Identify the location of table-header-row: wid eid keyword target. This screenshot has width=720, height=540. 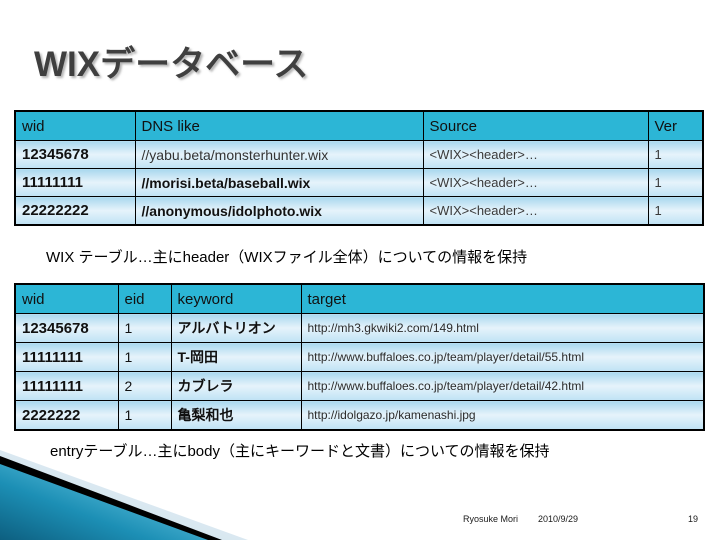
(359, 298).